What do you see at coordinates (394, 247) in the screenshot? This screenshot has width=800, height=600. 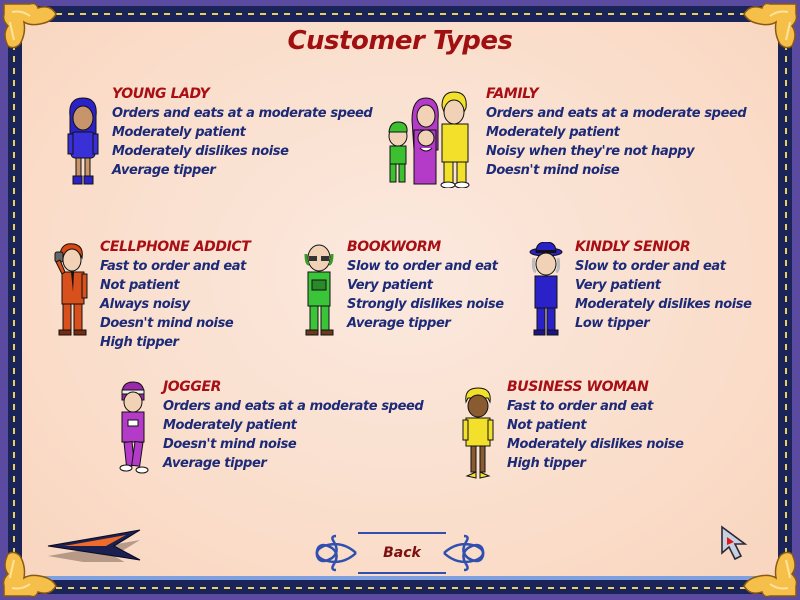 I see `customer-name: BOOKWORM` at bounding box center [394, 247].